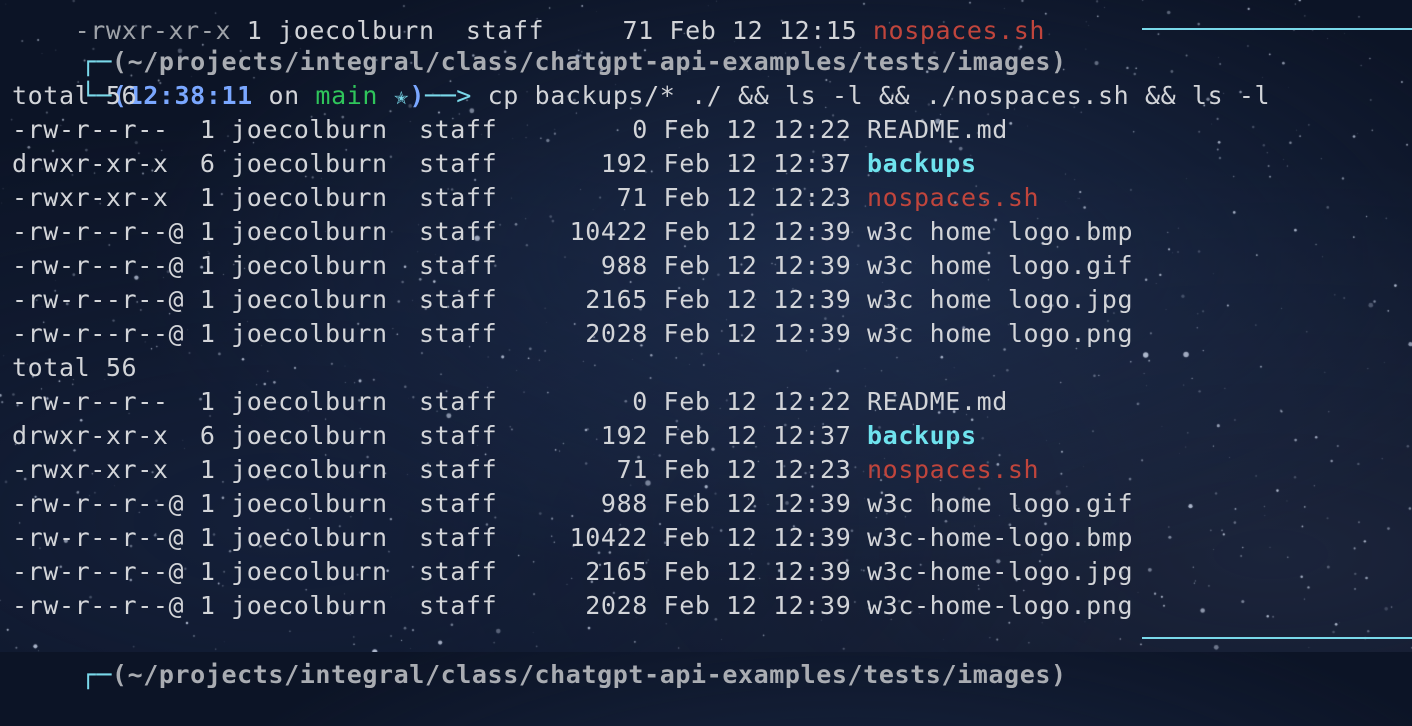  Describe the element at coordinates (98, 435) in the screenshot. I see `perms: drwxr-xr-x` at that location.